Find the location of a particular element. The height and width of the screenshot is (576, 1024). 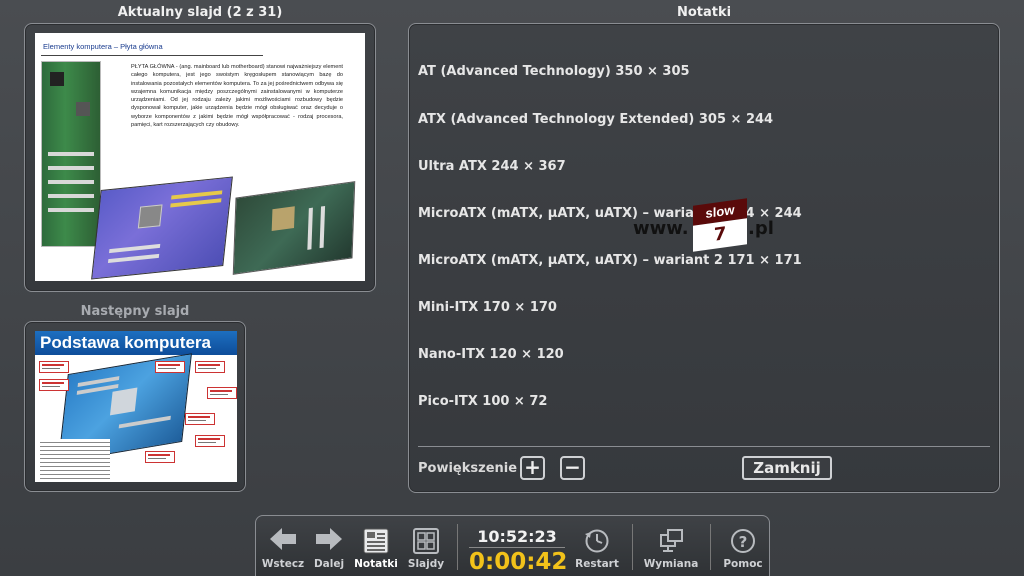

slides-grid-icon is located at coordinates (426, 541).